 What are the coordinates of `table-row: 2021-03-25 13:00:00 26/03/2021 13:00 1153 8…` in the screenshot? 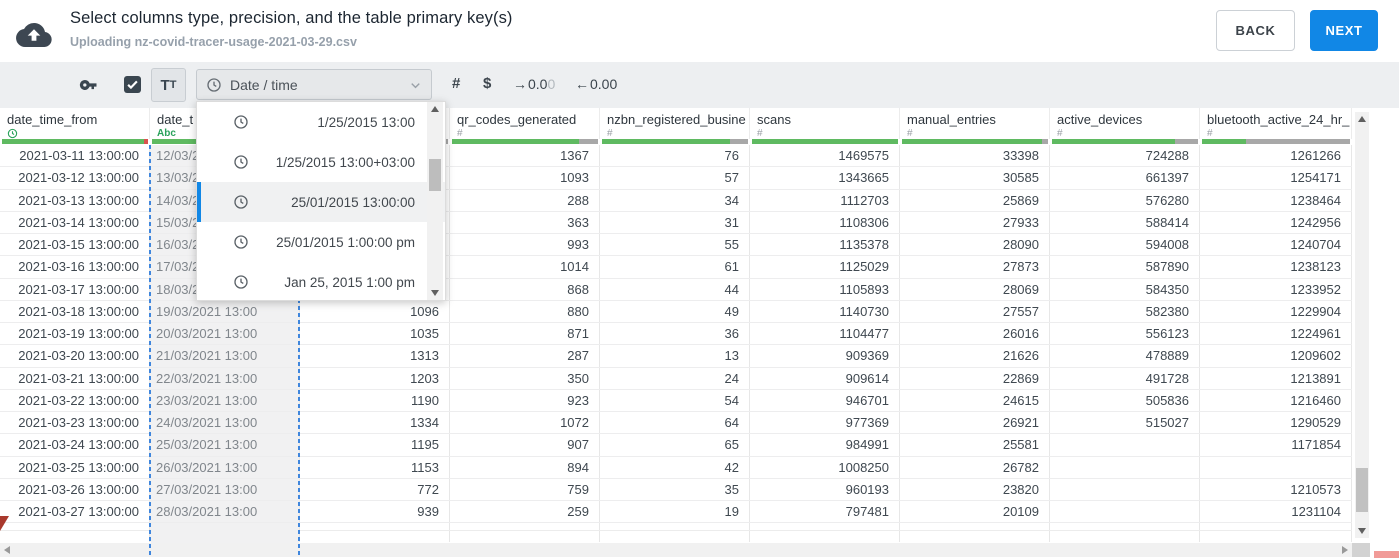 It's located at (676, 467).